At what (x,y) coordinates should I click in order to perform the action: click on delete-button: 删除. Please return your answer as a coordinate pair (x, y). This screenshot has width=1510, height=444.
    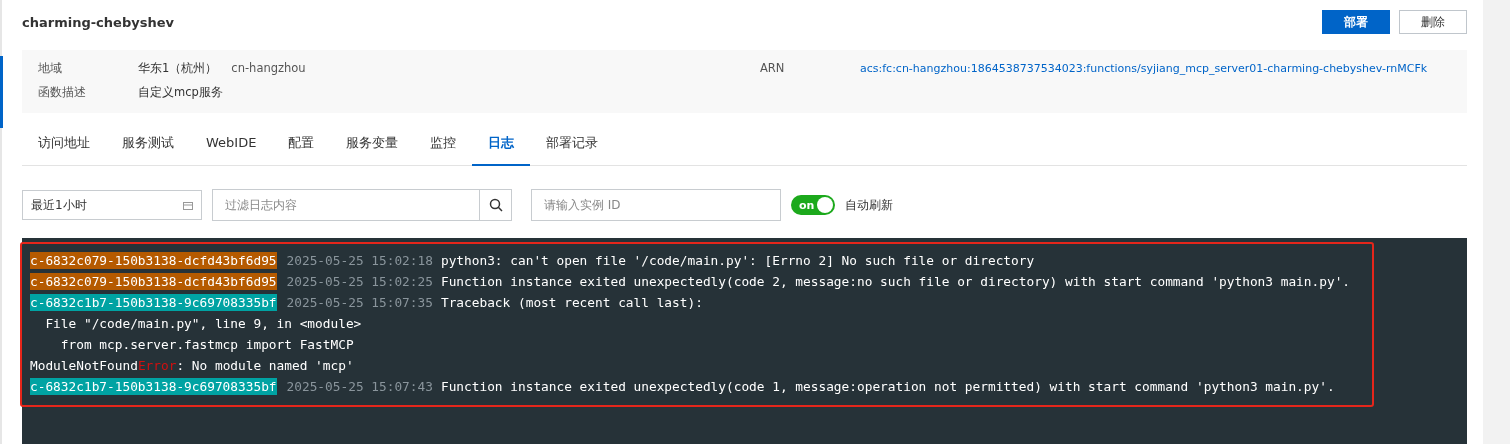
    Looking at the image, I should click on (1433, 22).